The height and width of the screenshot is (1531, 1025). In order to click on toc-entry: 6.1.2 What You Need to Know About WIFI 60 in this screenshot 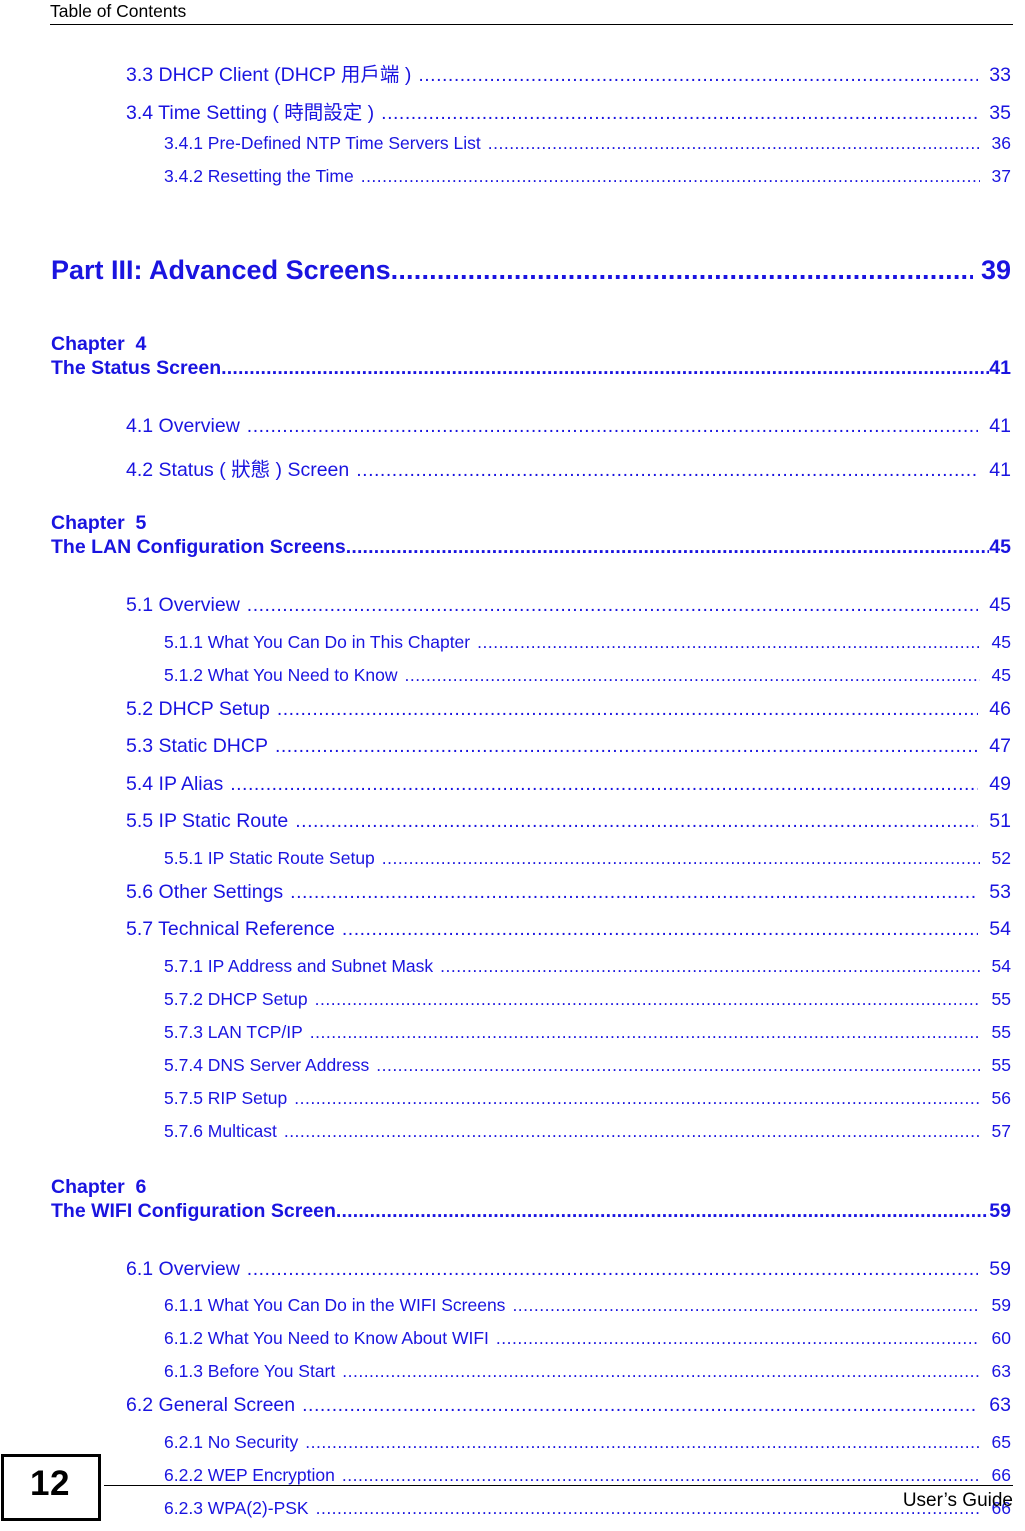, I will do `click(512, 1344)`.